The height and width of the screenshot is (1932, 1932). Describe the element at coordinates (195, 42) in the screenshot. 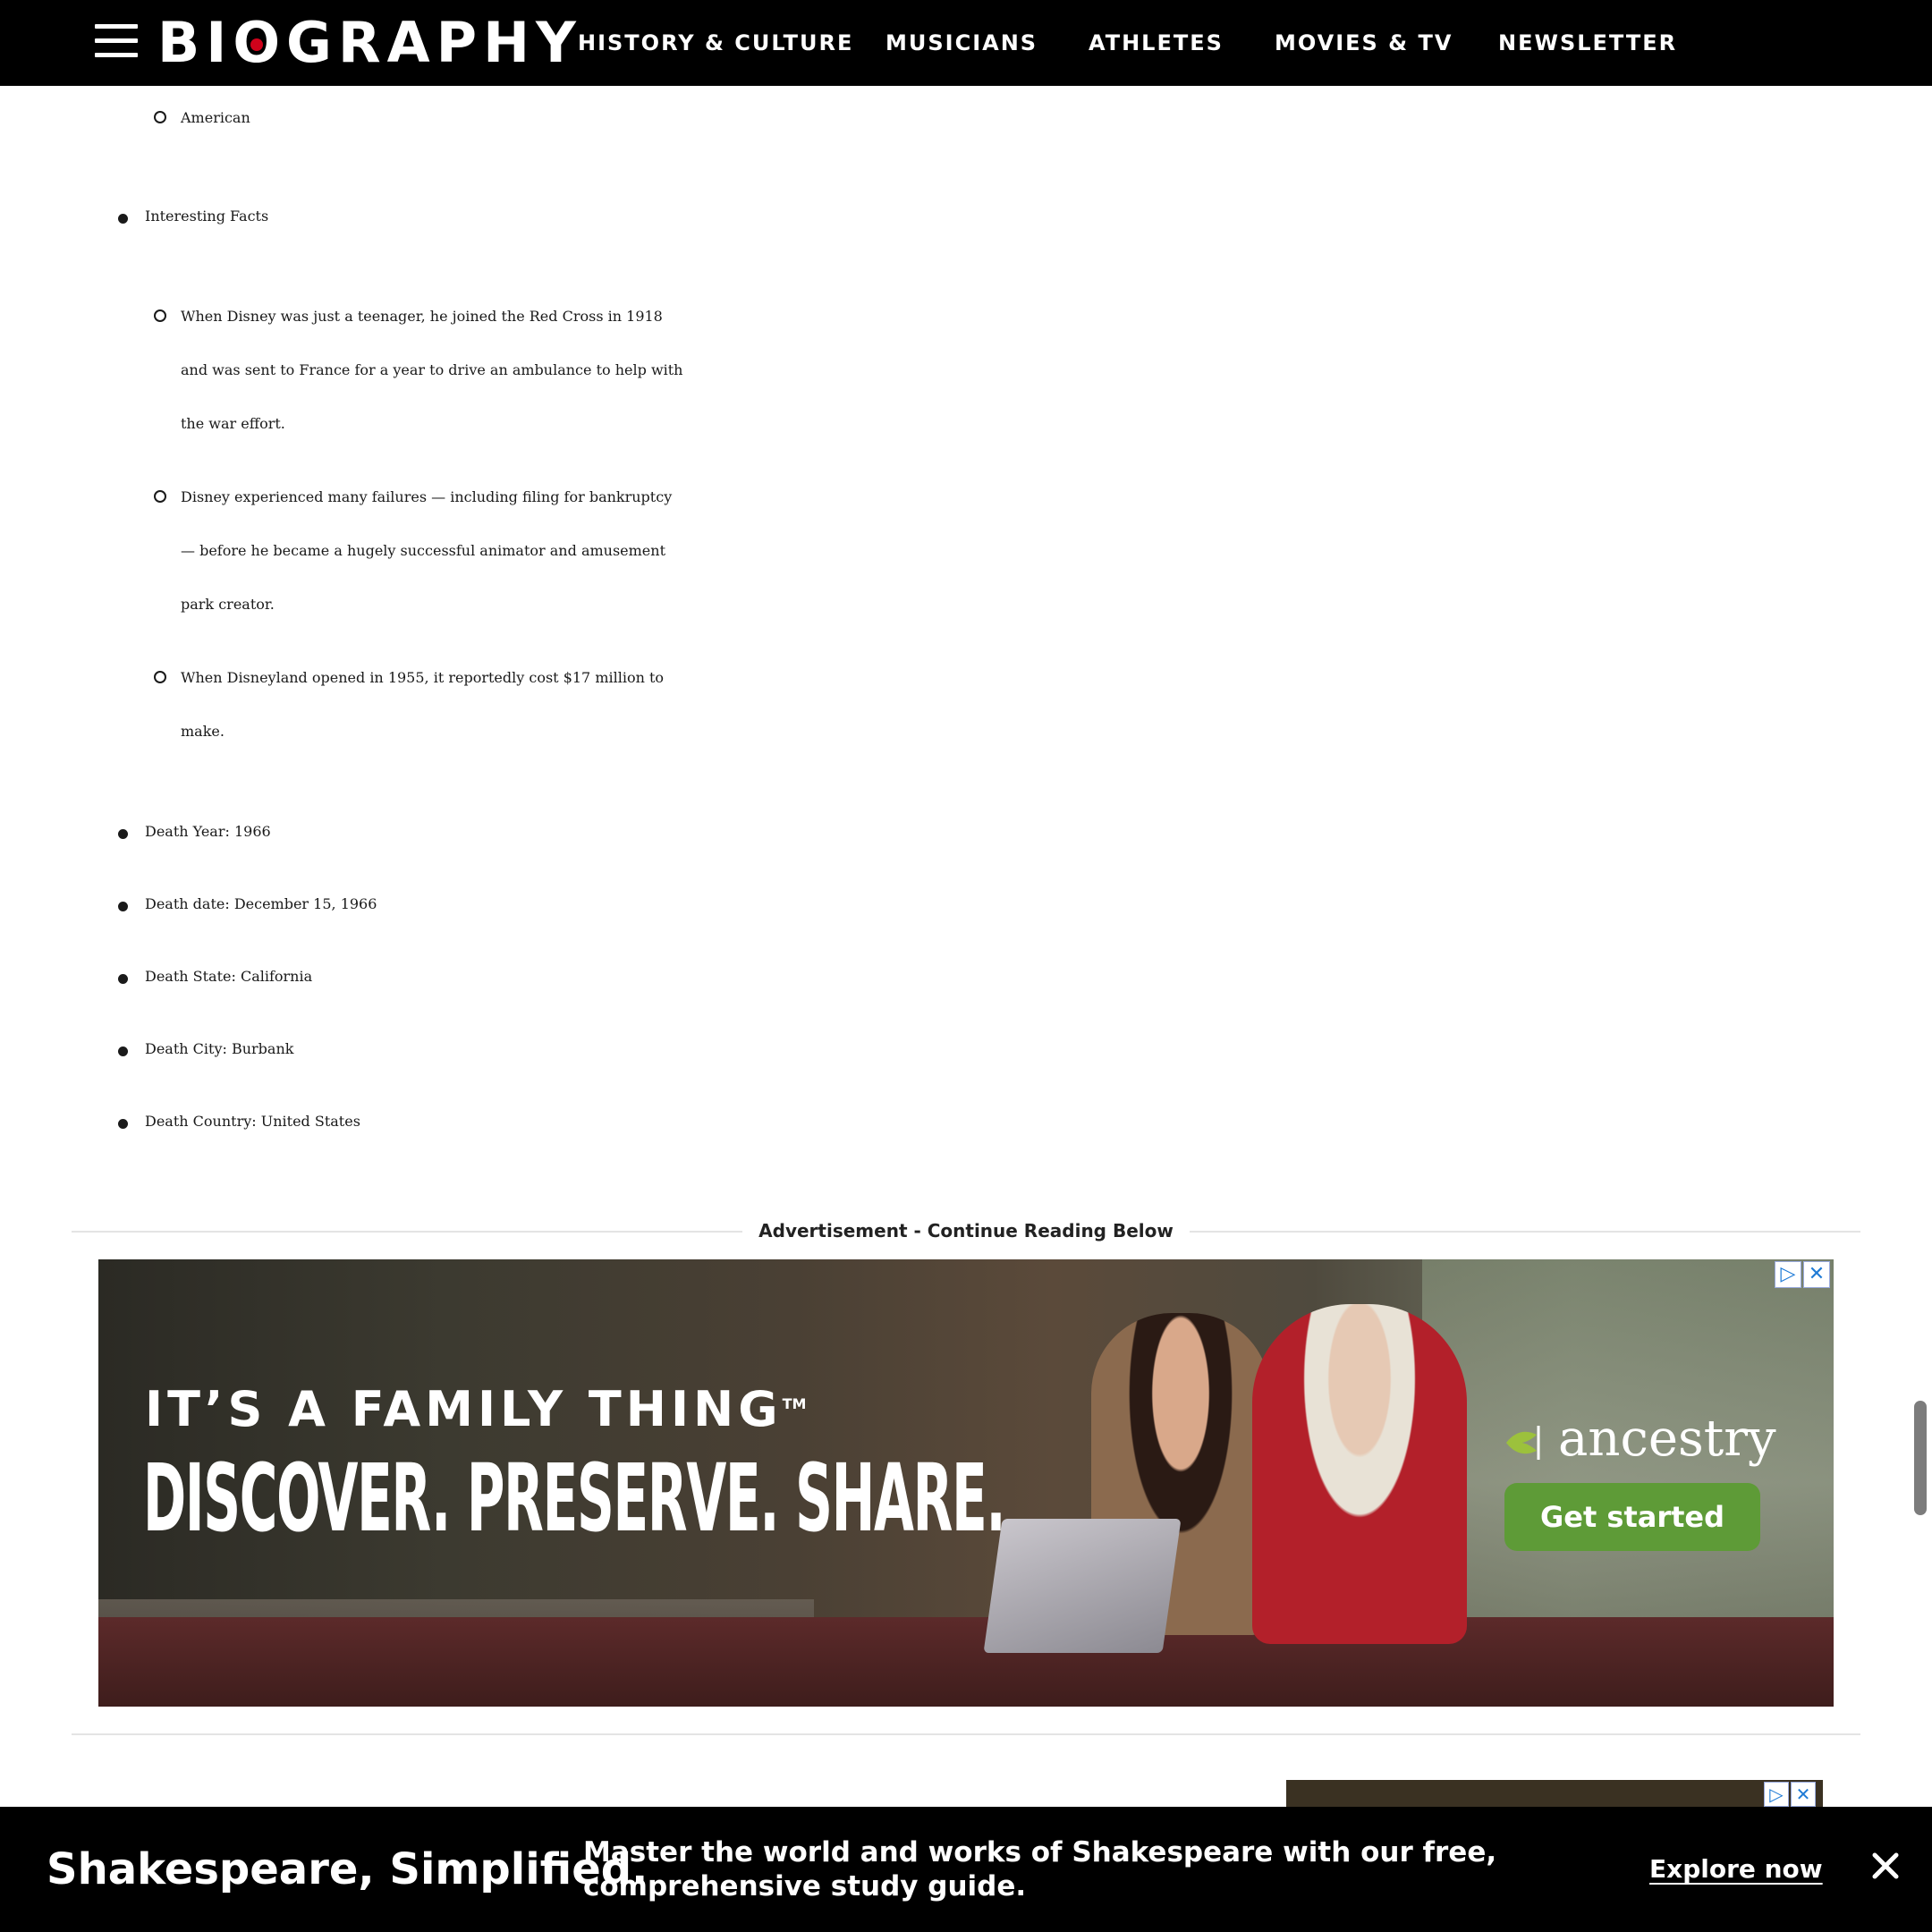

I see `logo-text-a: BI` at that location.